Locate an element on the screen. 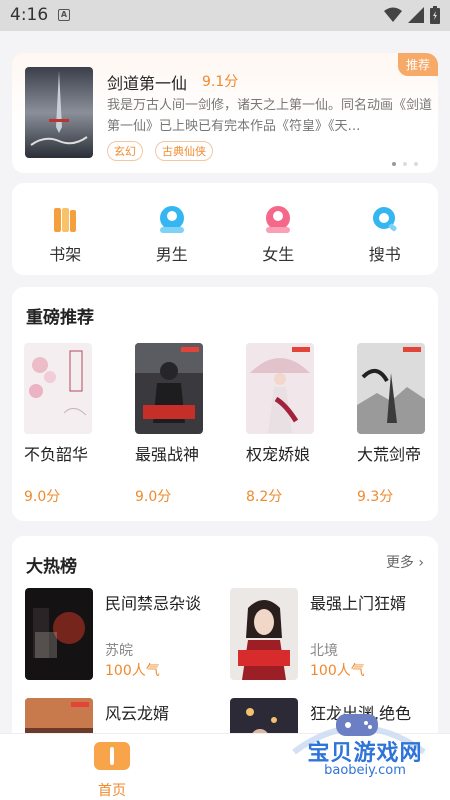  book-score: 9.3分 is located at coordinates (375, 497).